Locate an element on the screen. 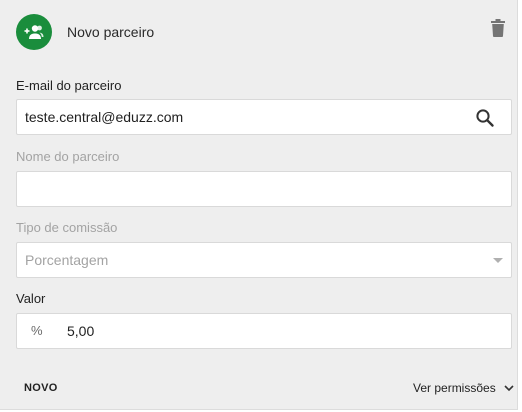 The height and width of the screenshot is (412, 522). partner-name-container is located at coordinates (264, 189).